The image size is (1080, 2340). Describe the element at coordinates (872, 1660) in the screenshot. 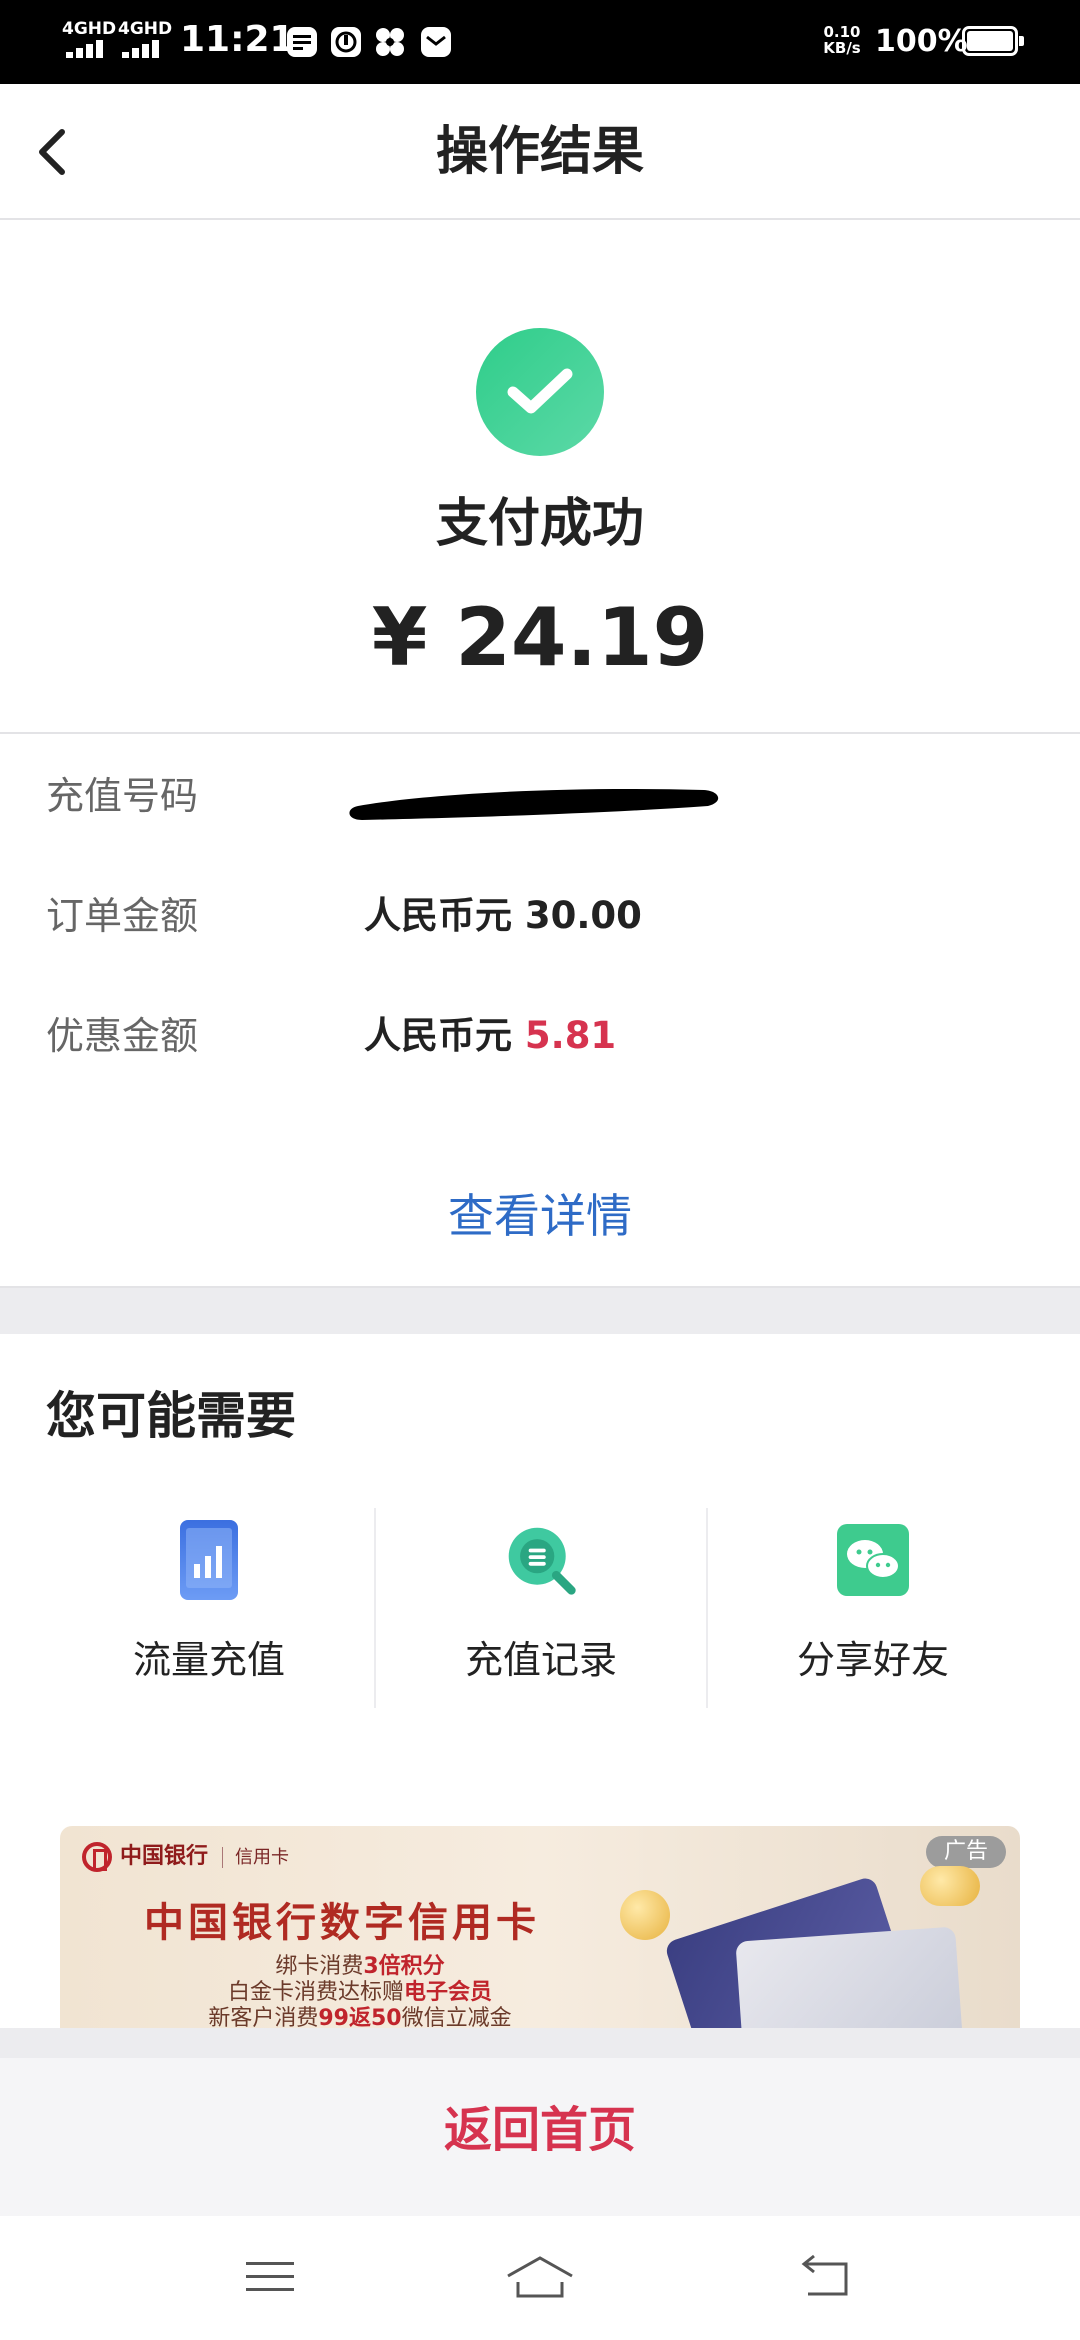

I see `quick-item-label: 分享好友` at that location.